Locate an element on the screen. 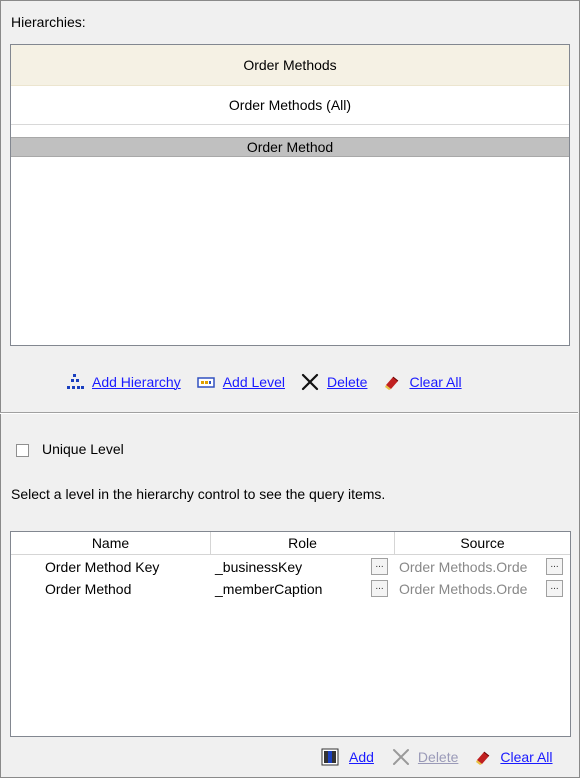 This screenshot has width=580, height=778. column-header-source: Source is located at coordinates (482, 543).